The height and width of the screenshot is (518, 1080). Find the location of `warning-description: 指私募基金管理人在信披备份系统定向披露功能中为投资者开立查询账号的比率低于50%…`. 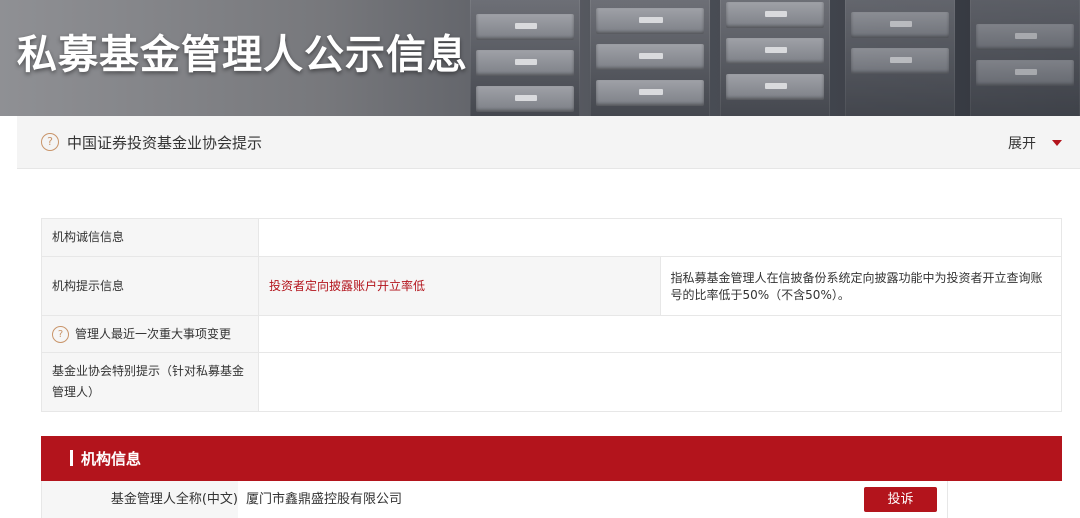

warning-description: 指私募基金管理人在信披备份系统定向披露功能中为投资者开立查询账号的比率低于50%… is located at coordinates (860, 286).